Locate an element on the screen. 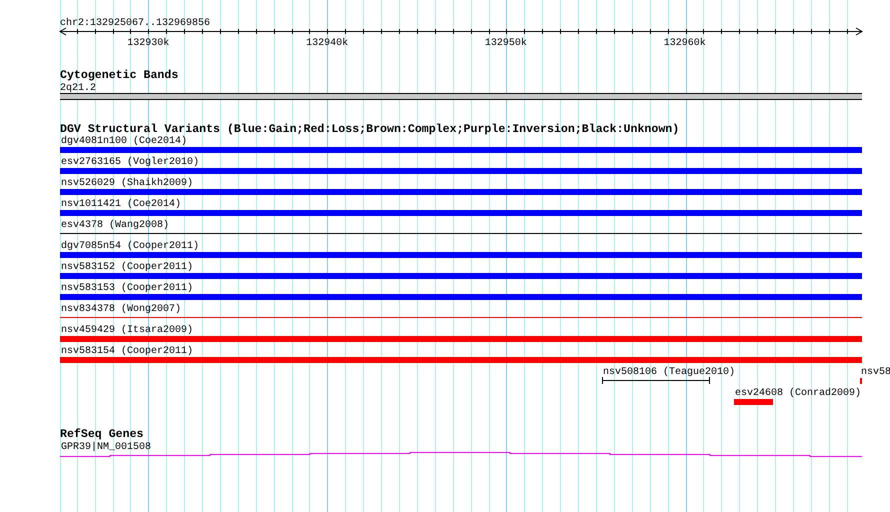 The height and width of the screenshot is (512, 890). variant-label: nsv526029 (Shaikh2009) is located at coordinates (127, 183).